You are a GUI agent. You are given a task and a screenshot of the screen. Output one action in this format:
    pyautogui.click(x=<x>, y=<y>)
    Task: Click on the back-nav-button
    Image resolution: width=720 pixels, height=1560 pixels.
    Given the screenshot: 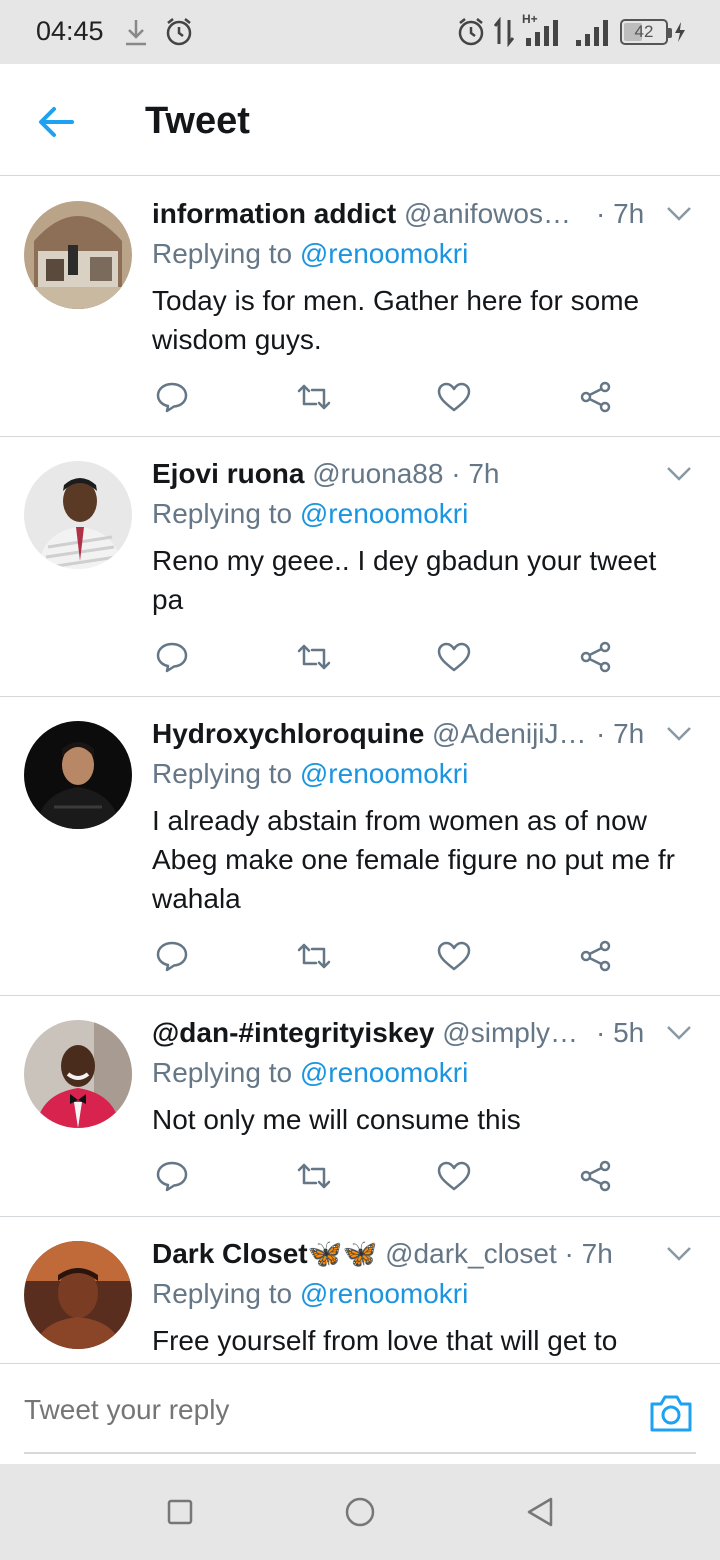 What is the action you would take?
    pyautogui.click(x=540, y=1512)
    